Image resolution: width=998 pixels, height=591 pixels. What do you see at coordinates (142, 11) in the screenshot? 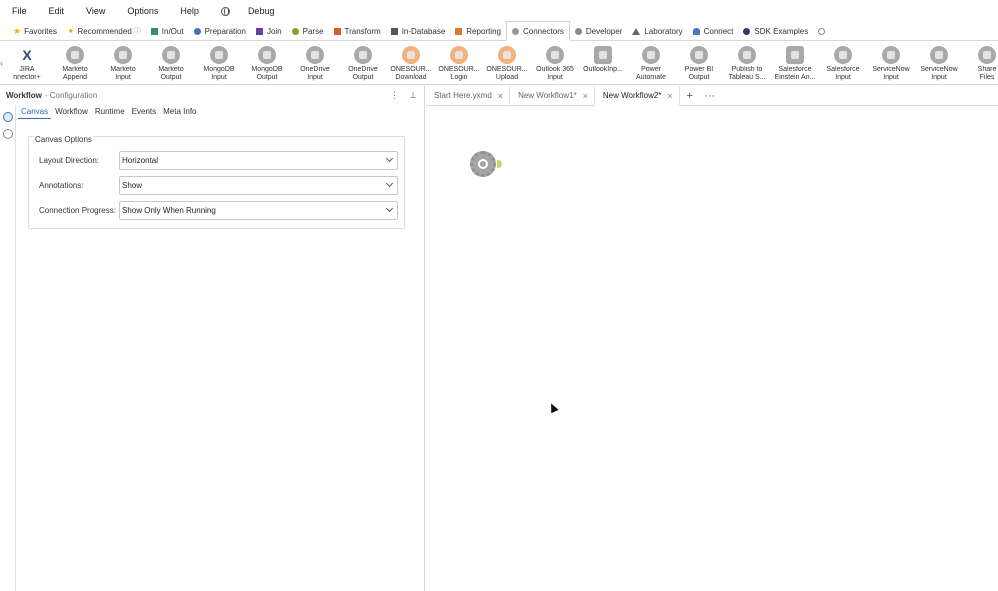
I see `menu-options: Options` at bounding box center [142, 11].